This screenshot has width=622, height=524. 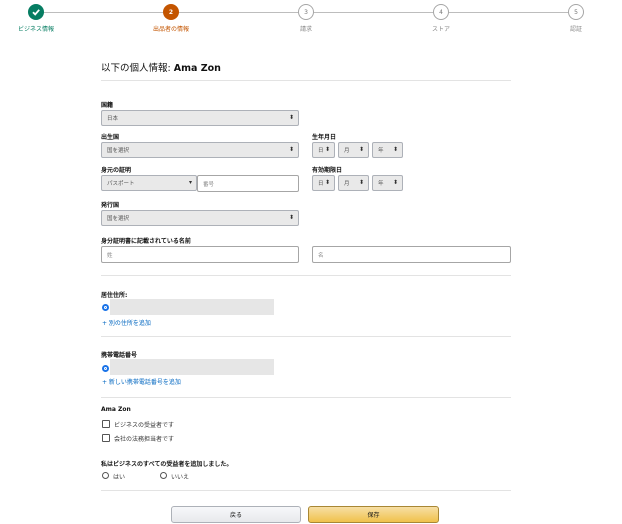 I want to click on beneficial-owner-checkbox, so click(x=106, y=424).